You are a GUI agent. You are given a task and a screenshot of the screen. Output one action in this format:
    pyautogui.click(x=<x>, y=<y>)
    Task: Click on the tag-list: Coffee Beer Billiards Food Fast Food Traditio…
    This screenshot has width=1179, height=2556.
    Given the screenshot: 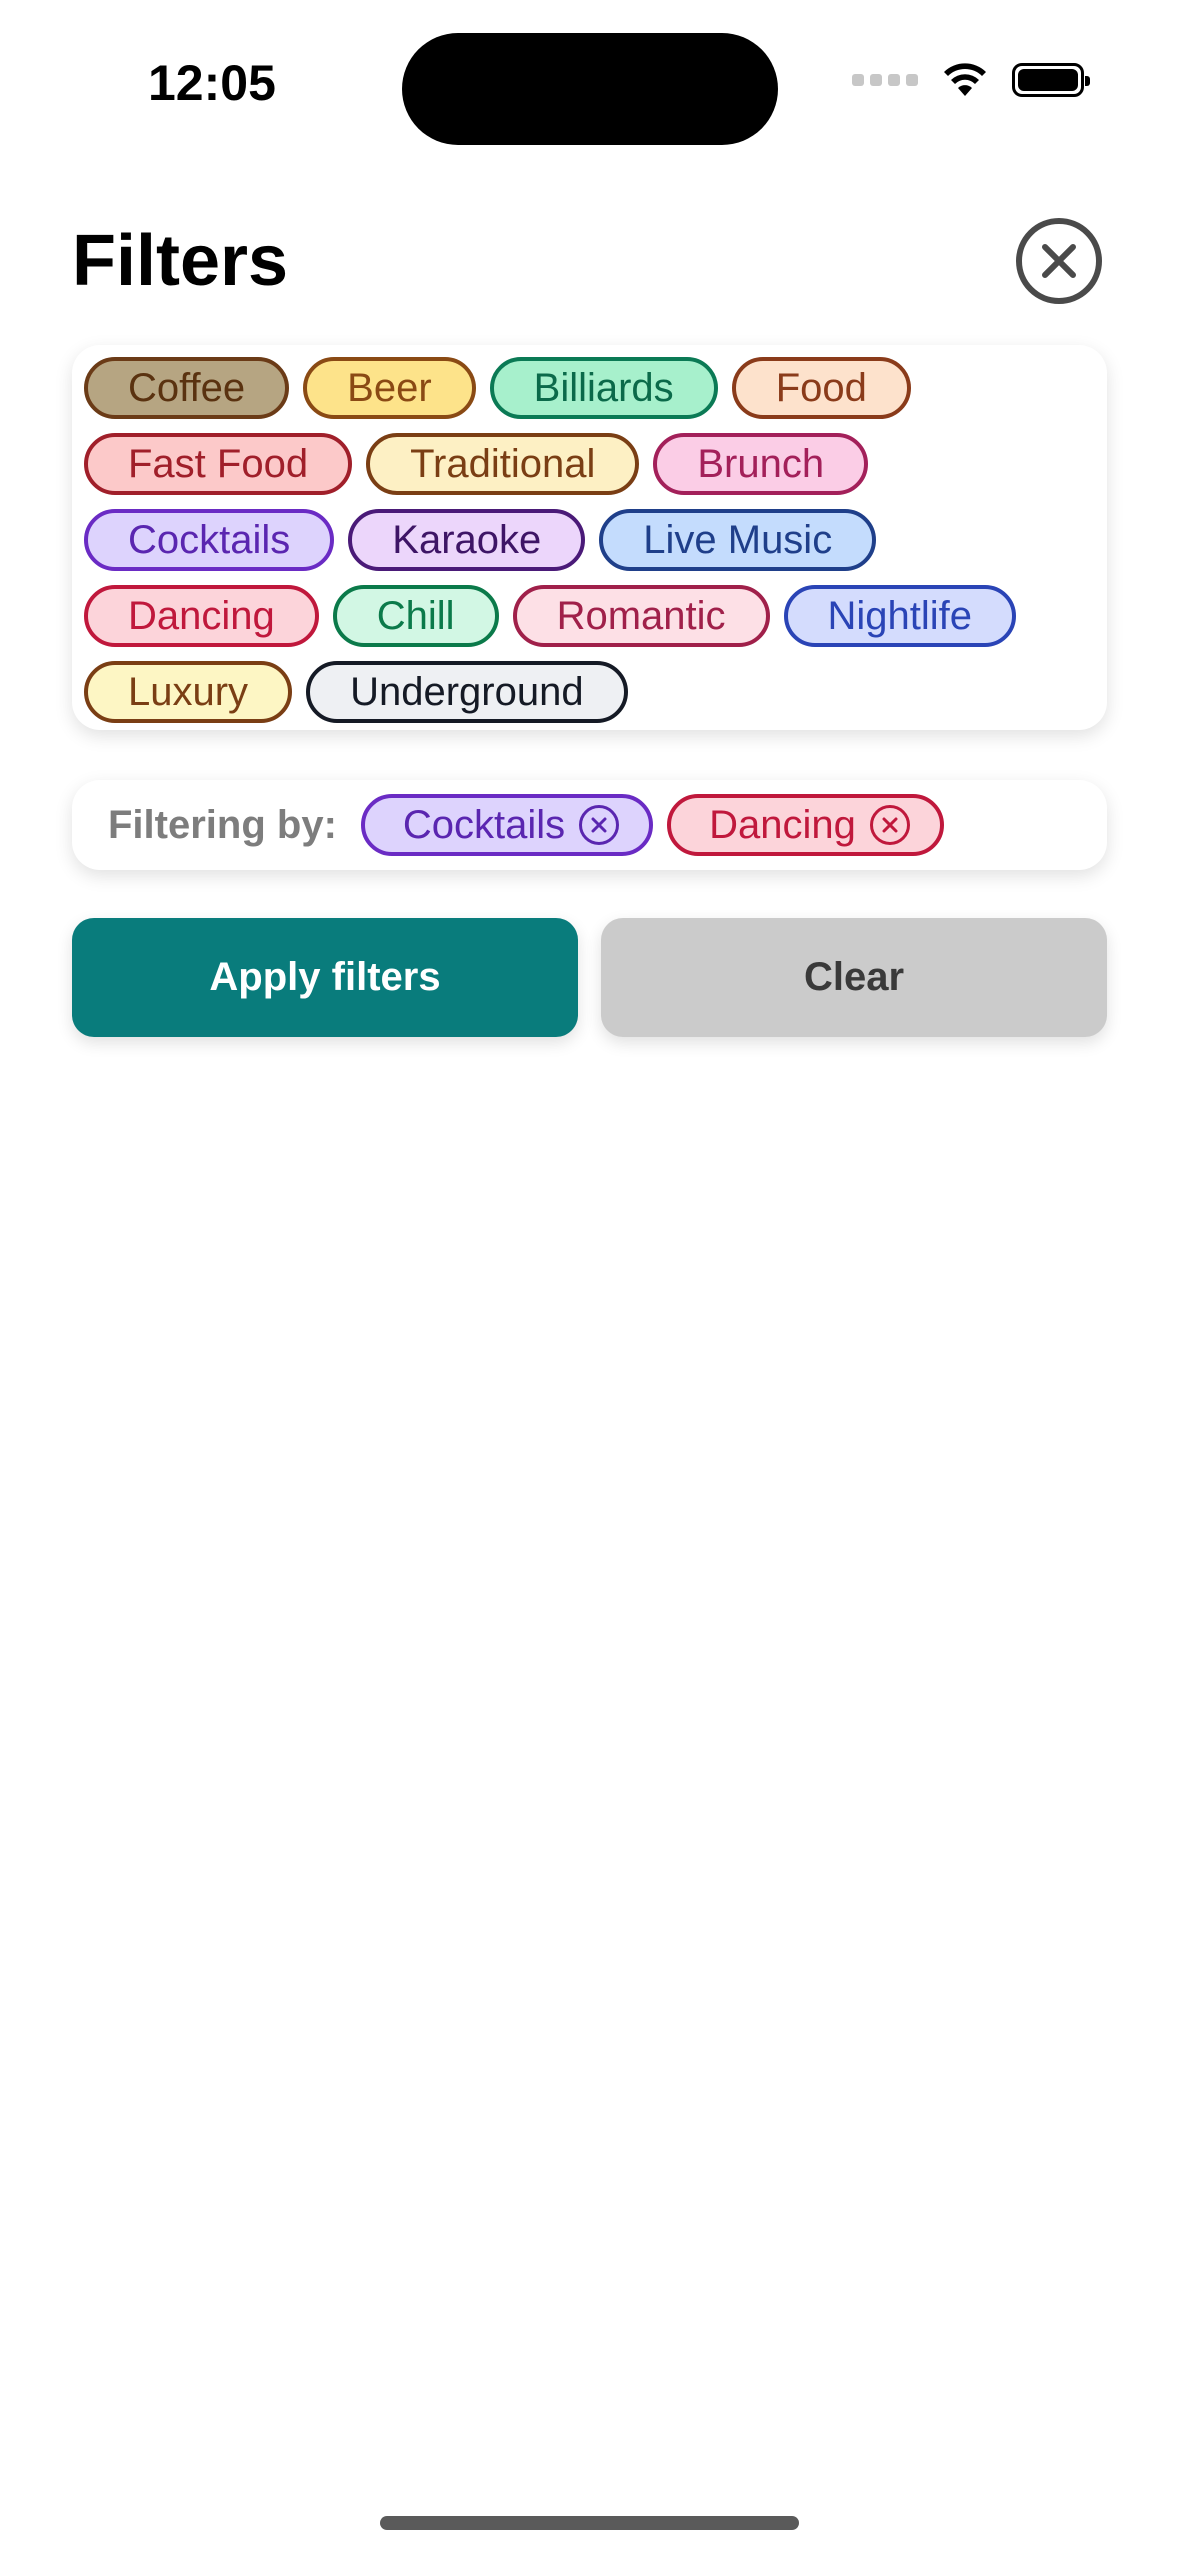 What is the action you would take?
    pyautogui.click(x=589, y=540)
    